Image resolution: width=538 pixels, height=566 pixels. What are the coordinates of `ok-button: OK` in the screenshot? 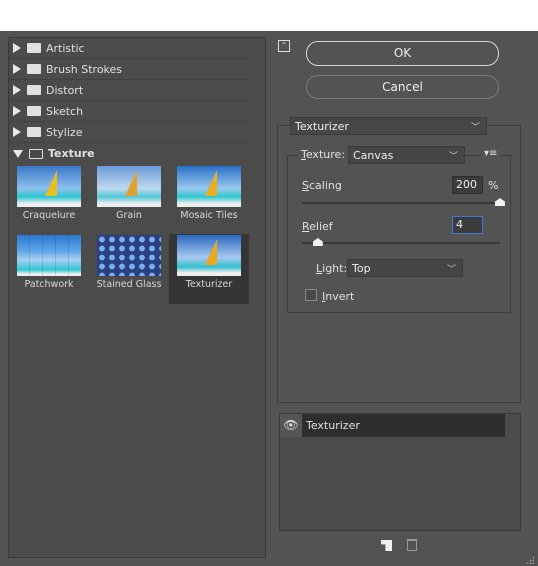 It's located at (402, 53).